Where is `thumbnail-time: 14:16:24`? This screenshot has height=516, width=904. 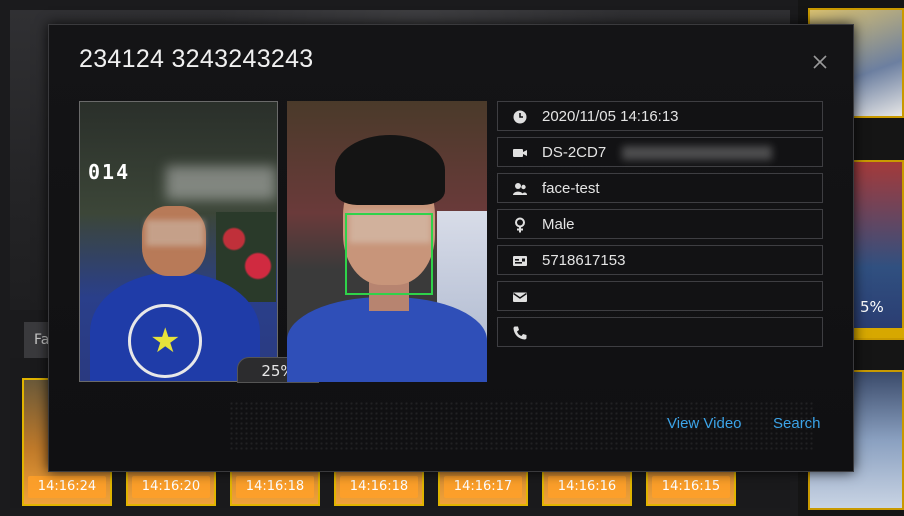
thumbnail-time: 14:16:24 is located at coordinates (67, 487).